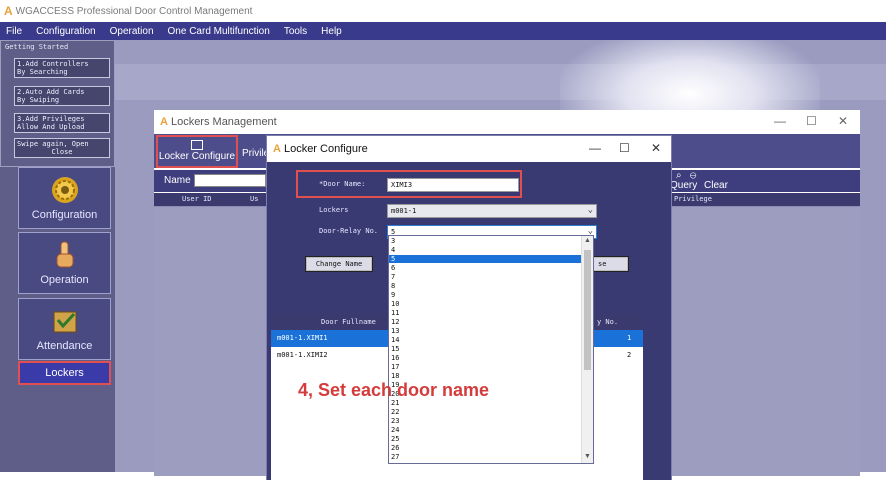  I want to click on dropdown-option: 27, so click(485, 457).